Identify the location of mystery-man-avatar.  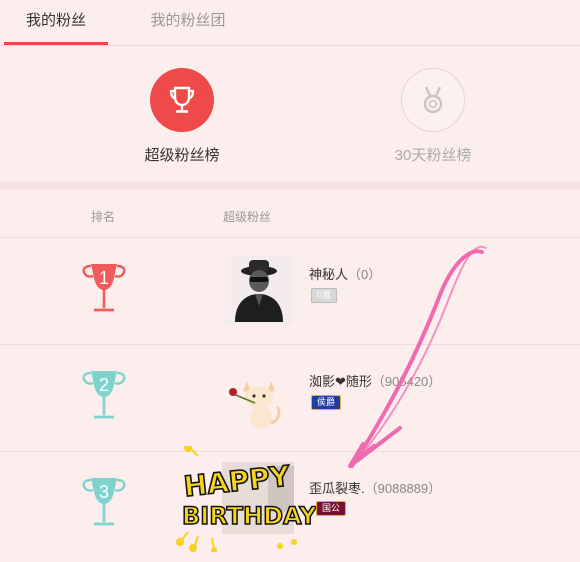
(259, 290).